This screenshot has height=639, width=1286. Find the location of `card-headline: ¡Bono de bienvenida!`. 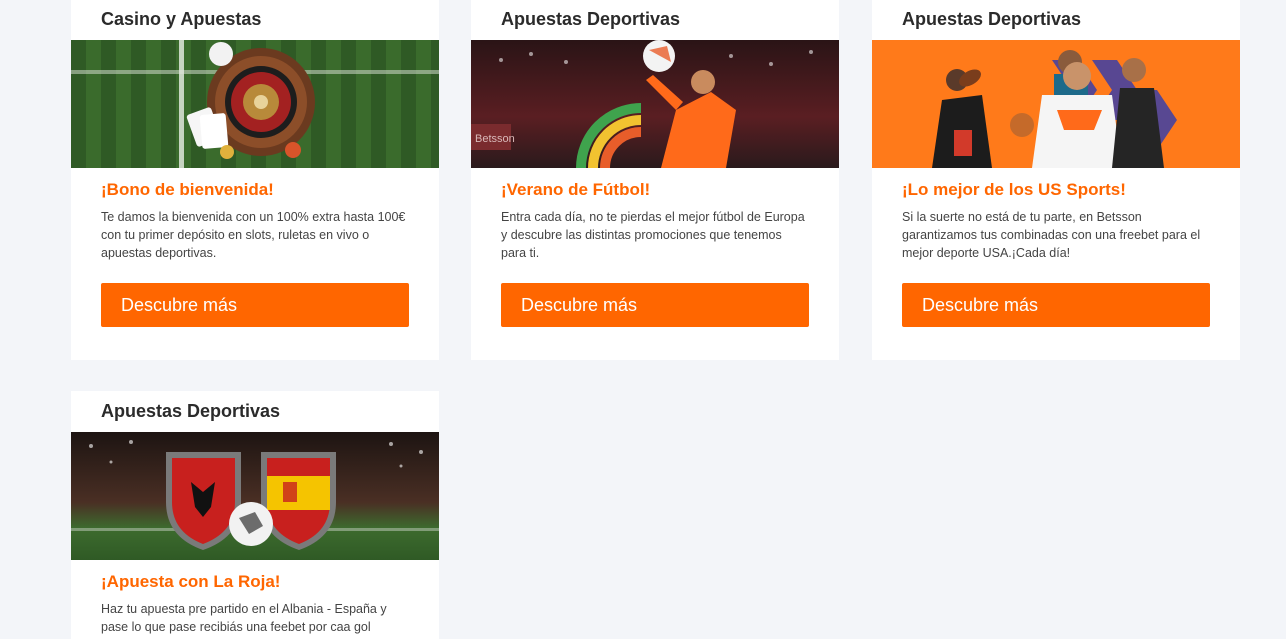

card-headline: ¡Bono de bienvenida! is located at coordinates (187, 189).